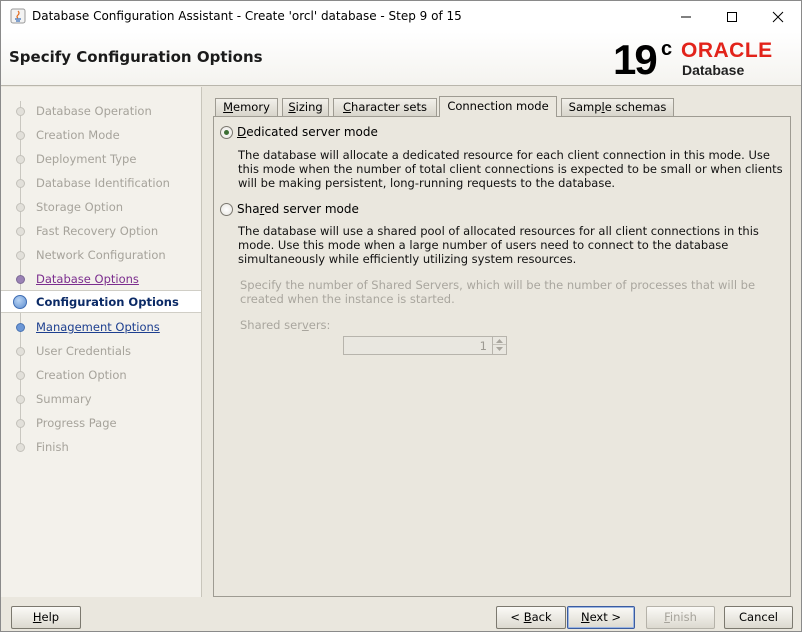 The width and height of the screenshot is (802, 632). I want to click on spinner-down-button, so click(499, 349).